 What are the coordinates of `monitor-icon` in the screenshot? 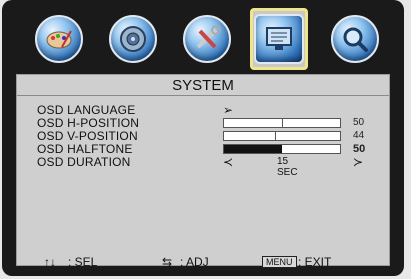 It's located at (279, 39).